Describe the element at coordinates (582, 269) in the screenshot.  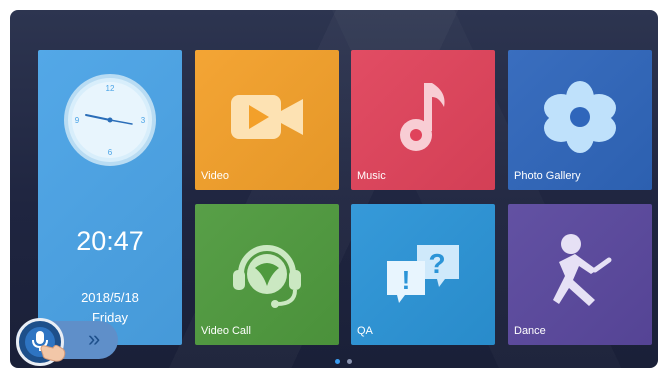
I see `dancer-icon` at that location.